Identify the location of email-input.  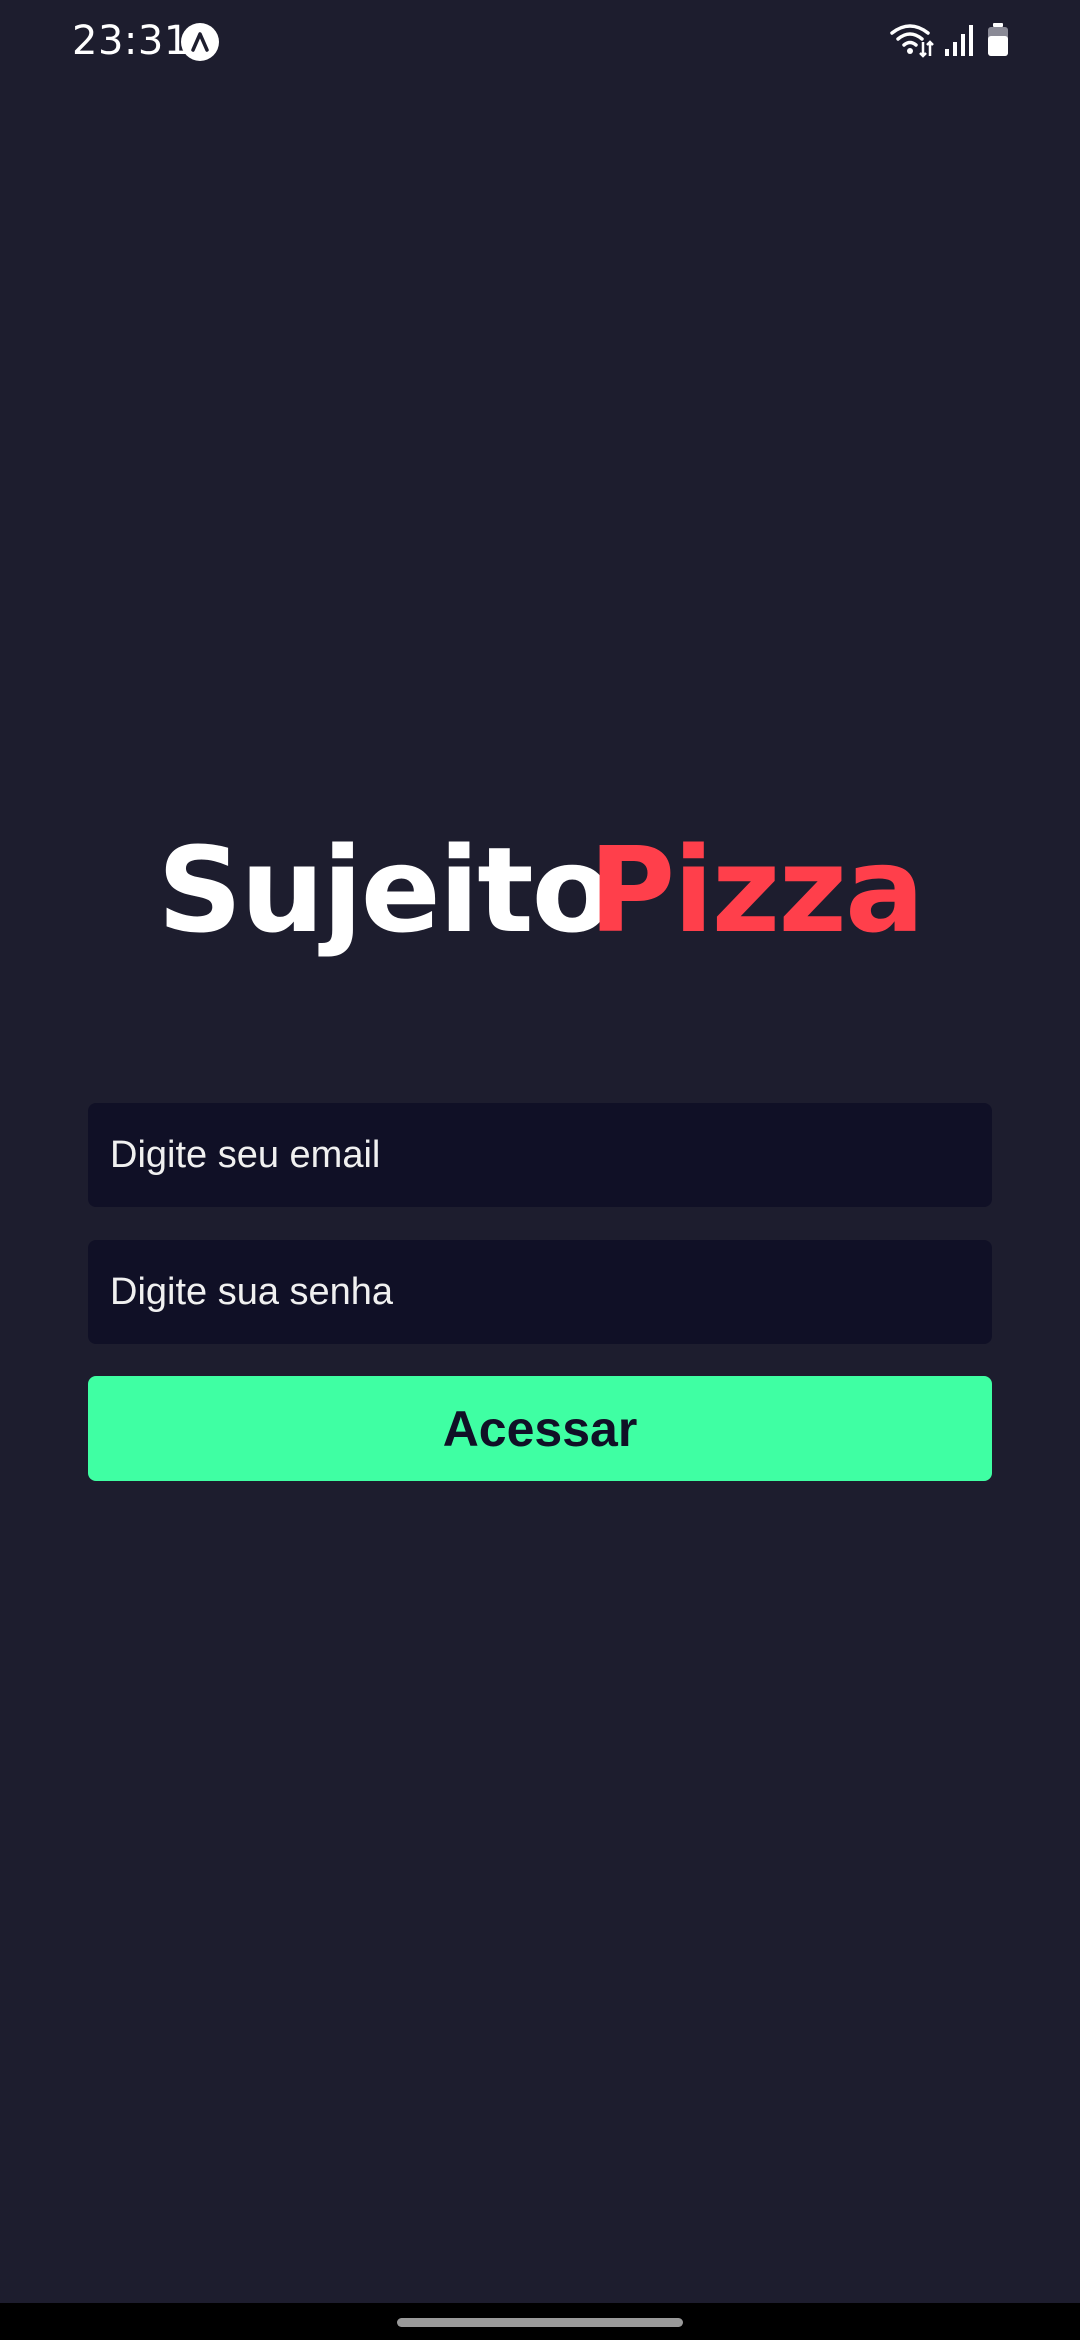
(540, 1155).